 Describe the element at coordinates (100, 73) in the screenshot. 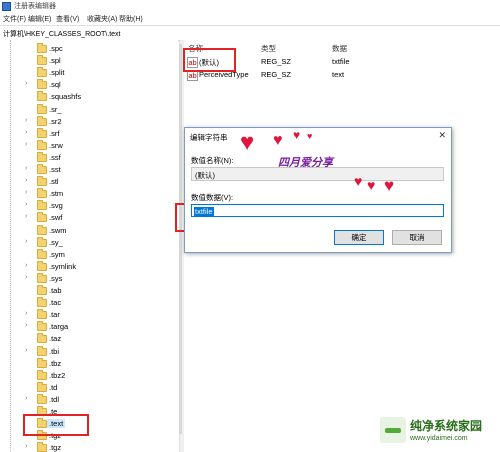

I see `tree-item: .split` at that location.